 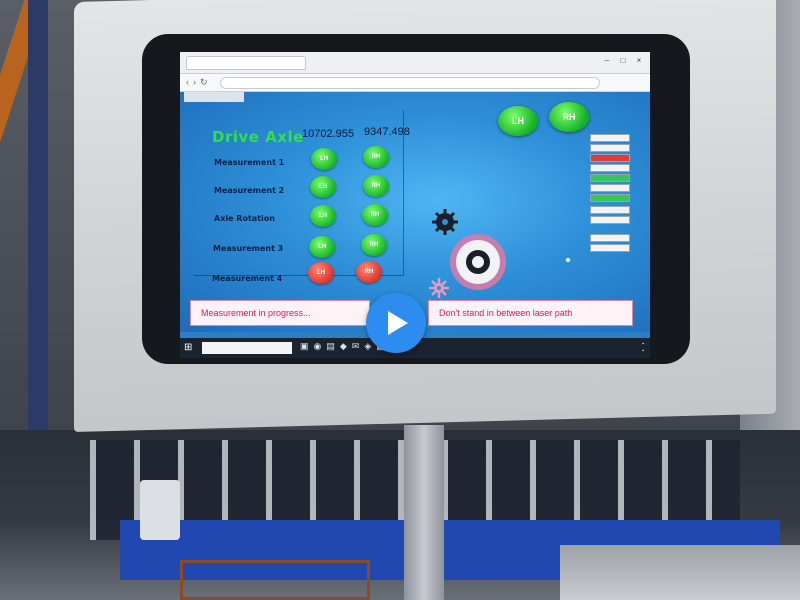 I want to click on nav-arrows-icon: ‹›↻, so click(x=199, y=82).